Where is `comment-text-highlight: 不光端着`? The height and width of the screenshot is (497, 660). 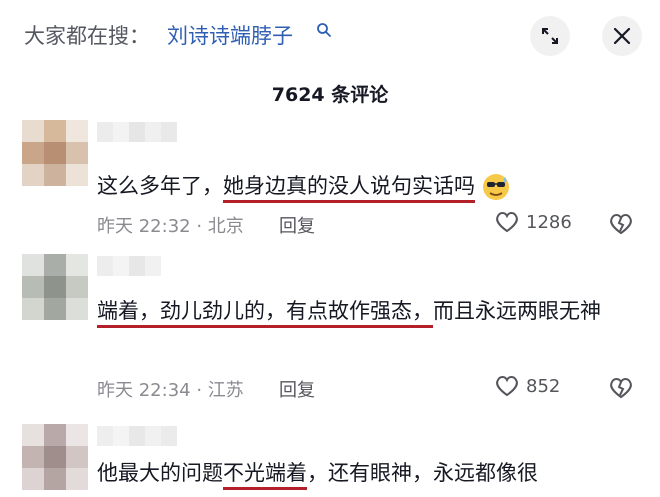
comment-text-highlight: 不光端着 is located at coordinates (265, 475).